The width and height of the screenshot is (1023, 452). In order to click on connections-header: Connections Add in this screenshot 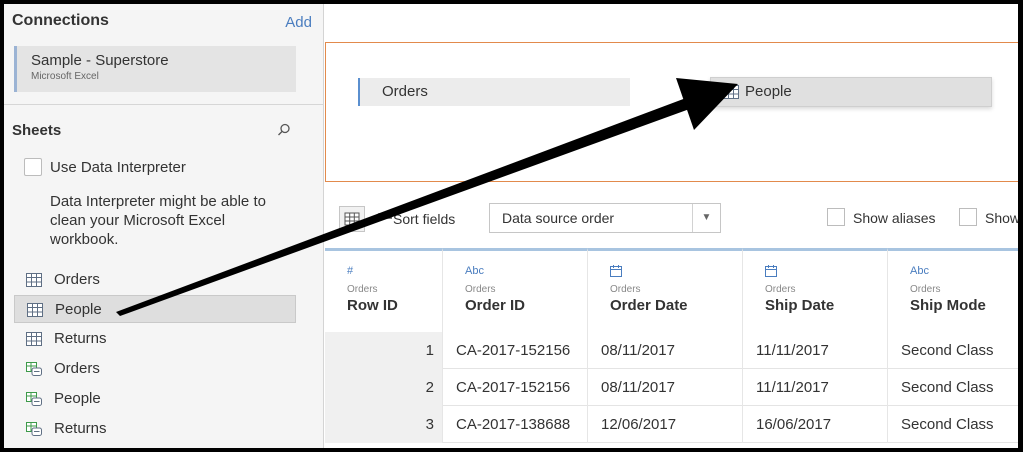, I will do `click(162, 23)`.